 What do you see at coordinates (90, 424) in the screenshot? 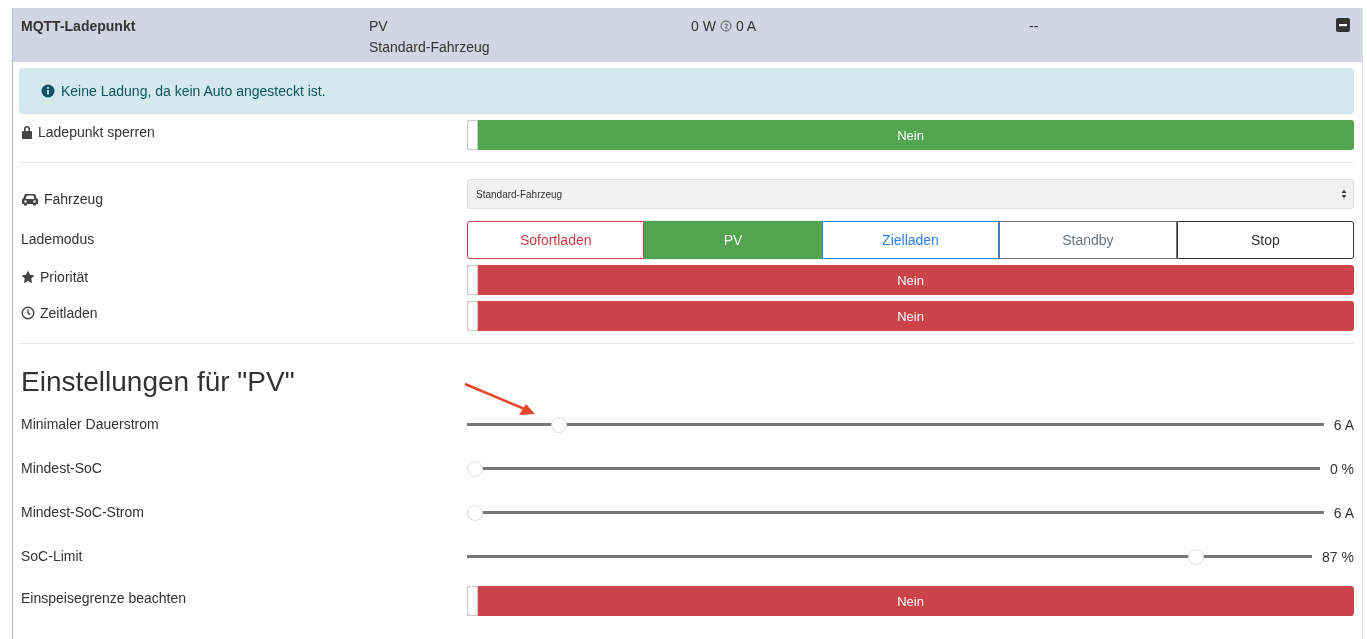
I see `field-label: Minimaler Dauerstrom` at bounding box center [90, 424].